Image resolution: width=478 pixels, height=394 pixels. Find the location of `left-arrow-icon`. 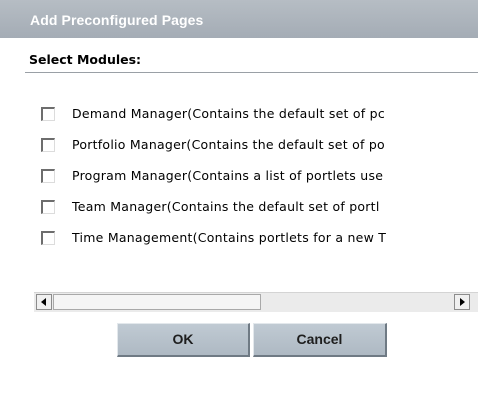

left-arrow-icon is located at coordinates (43, 302).